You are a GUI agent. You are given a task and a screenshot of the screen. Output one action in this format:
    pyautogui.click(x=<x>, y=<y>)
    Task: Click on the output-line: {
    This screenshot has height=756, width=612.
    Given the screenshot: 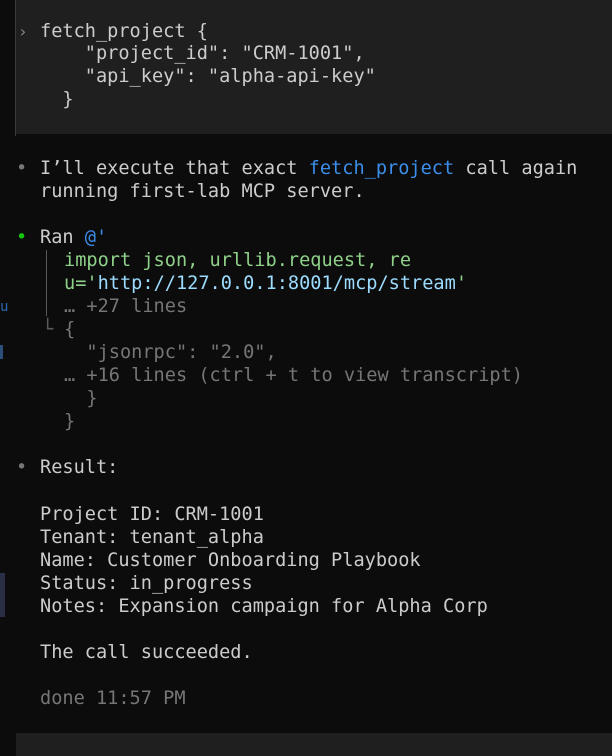 What is the action you would take?
    pyautogui.click(x=70, y=329)
    